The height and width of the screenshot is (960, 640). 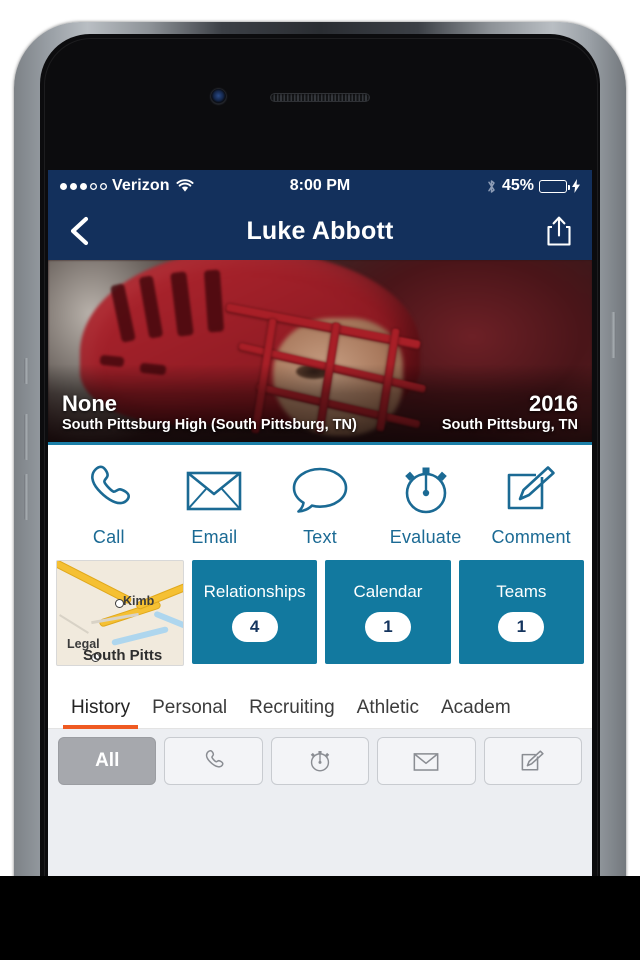 I want to click on action-evaluate-label: Evaluate, so click(x=425, y=537).